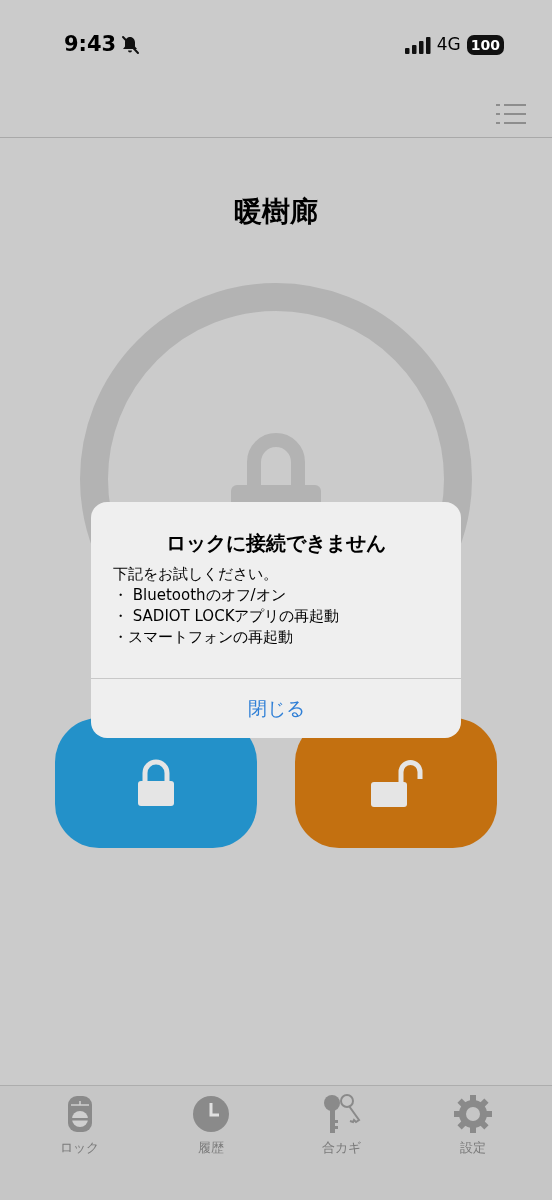  Describe the element at coordinates (341, 1114) in the screenshot. I see `keys-icon` at that location.